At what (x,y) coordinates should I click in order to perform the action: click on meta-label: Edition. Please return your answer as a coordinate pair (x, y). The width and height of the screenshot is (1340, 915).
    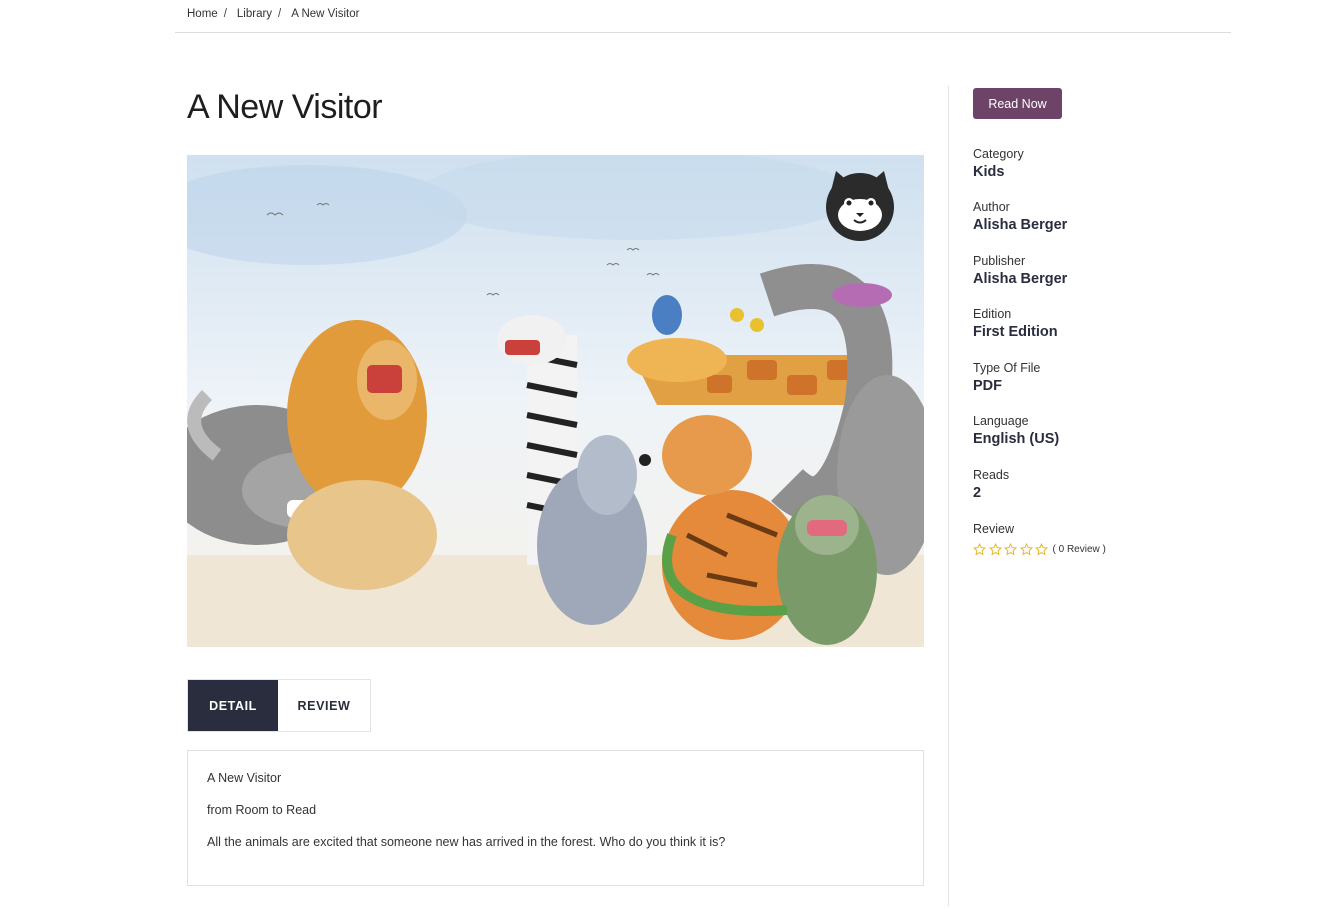
    Looking at the image, I should click on (992, 314).